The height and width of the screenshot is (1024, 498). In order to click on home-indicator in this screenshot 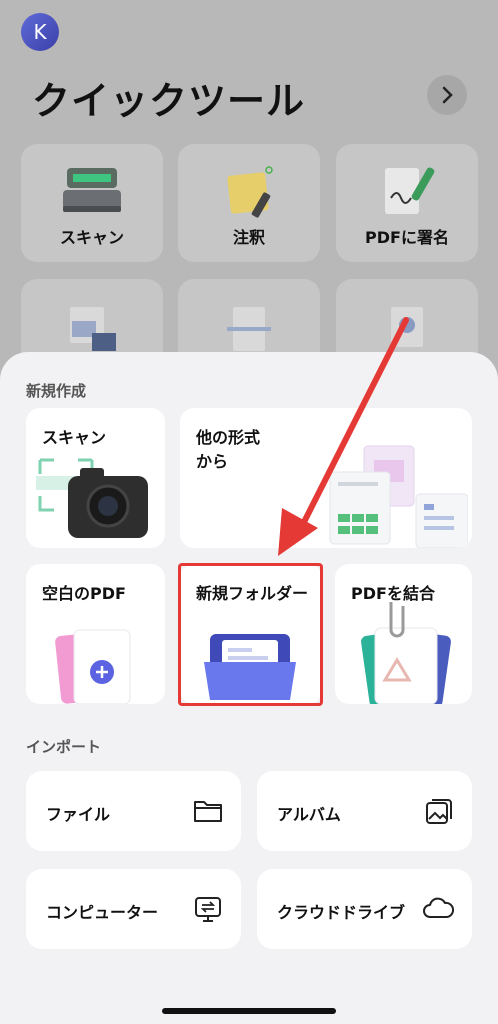, I will do `click(249, 1011)`.